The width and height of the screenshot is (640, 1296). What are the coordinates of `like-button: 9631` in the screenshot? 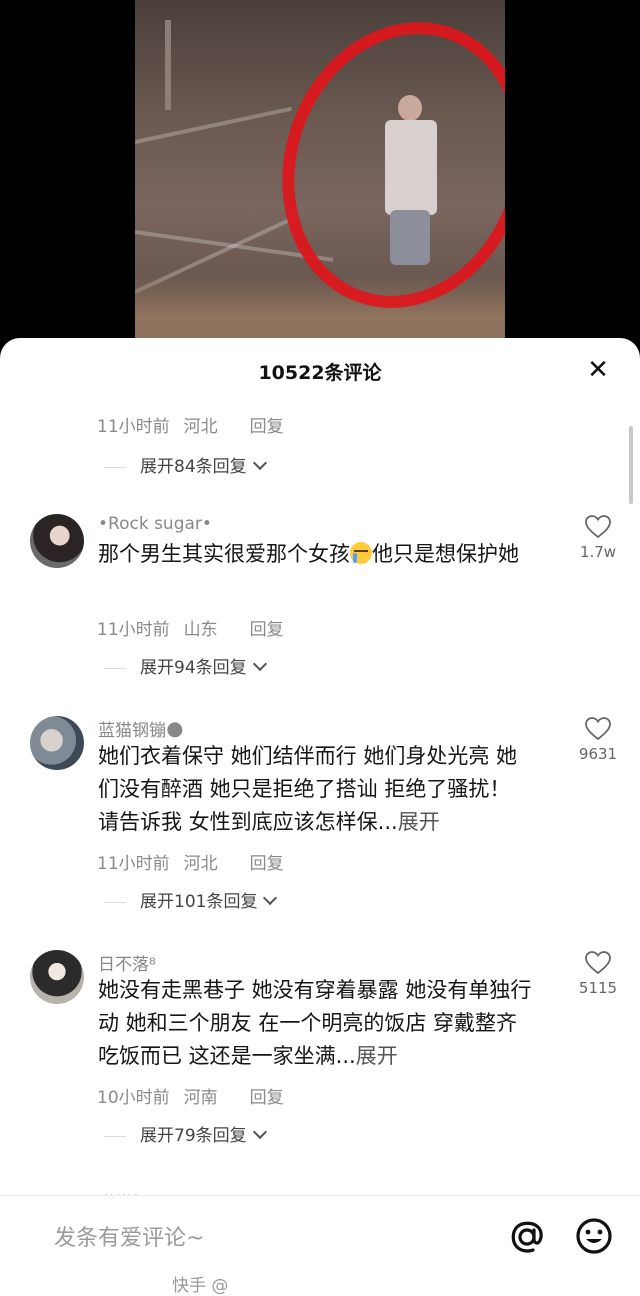 It's located at (598, 740).